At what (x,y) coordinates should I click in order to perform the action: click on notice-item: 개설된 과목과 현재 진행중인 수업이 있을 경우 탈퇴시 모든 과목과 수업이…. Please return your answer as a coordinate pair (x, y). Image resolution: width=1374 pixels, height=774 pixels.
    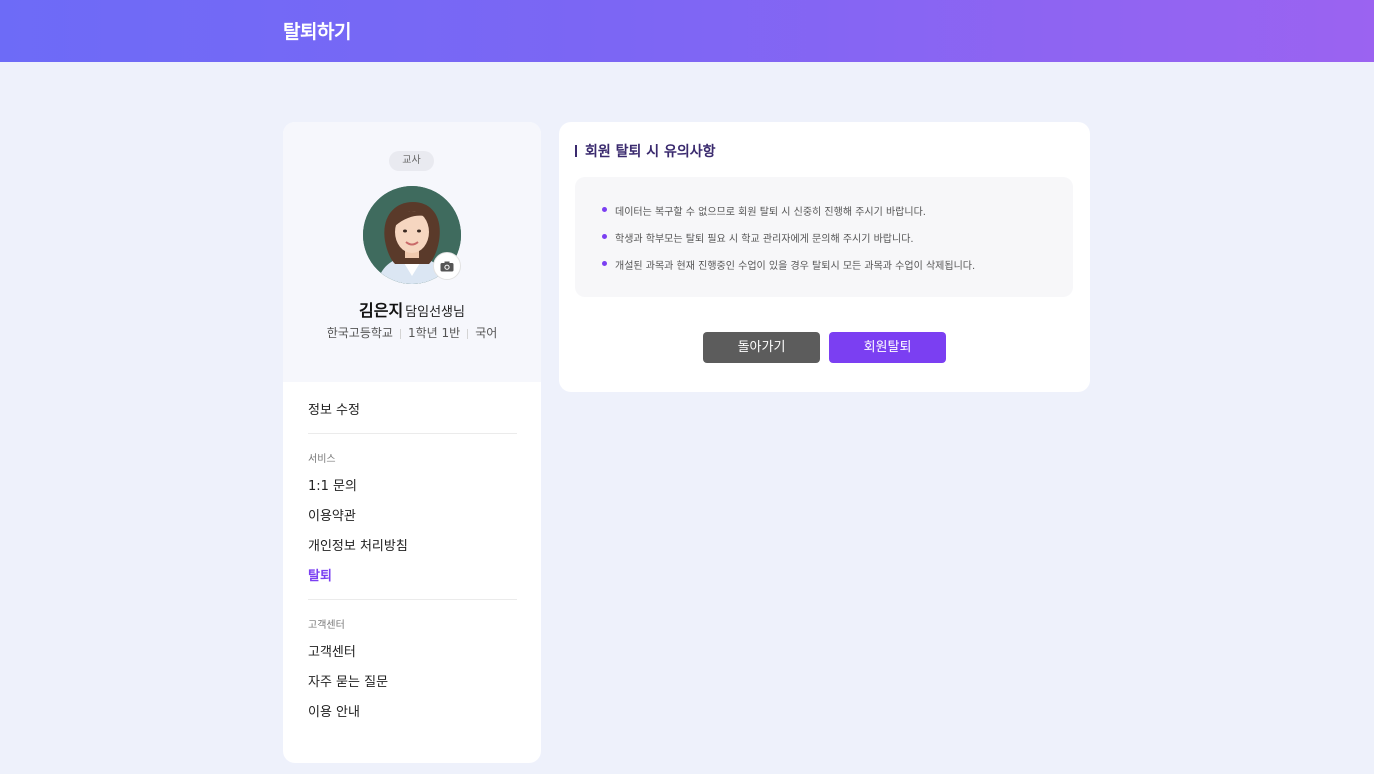
    Looking at the image, I should click on (795, 266).